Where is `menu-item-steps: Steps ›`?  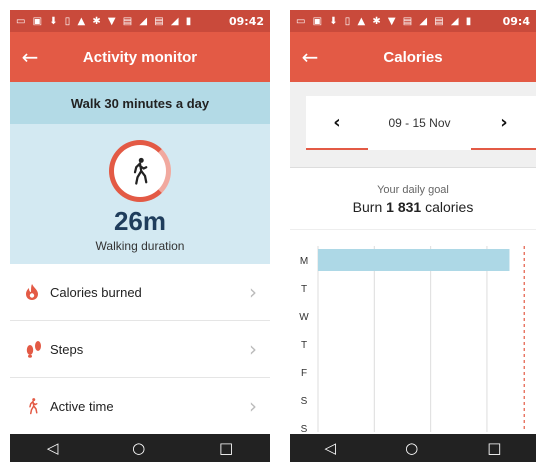 menu-item-steps: Steps › is located at coordinates (140, 349).